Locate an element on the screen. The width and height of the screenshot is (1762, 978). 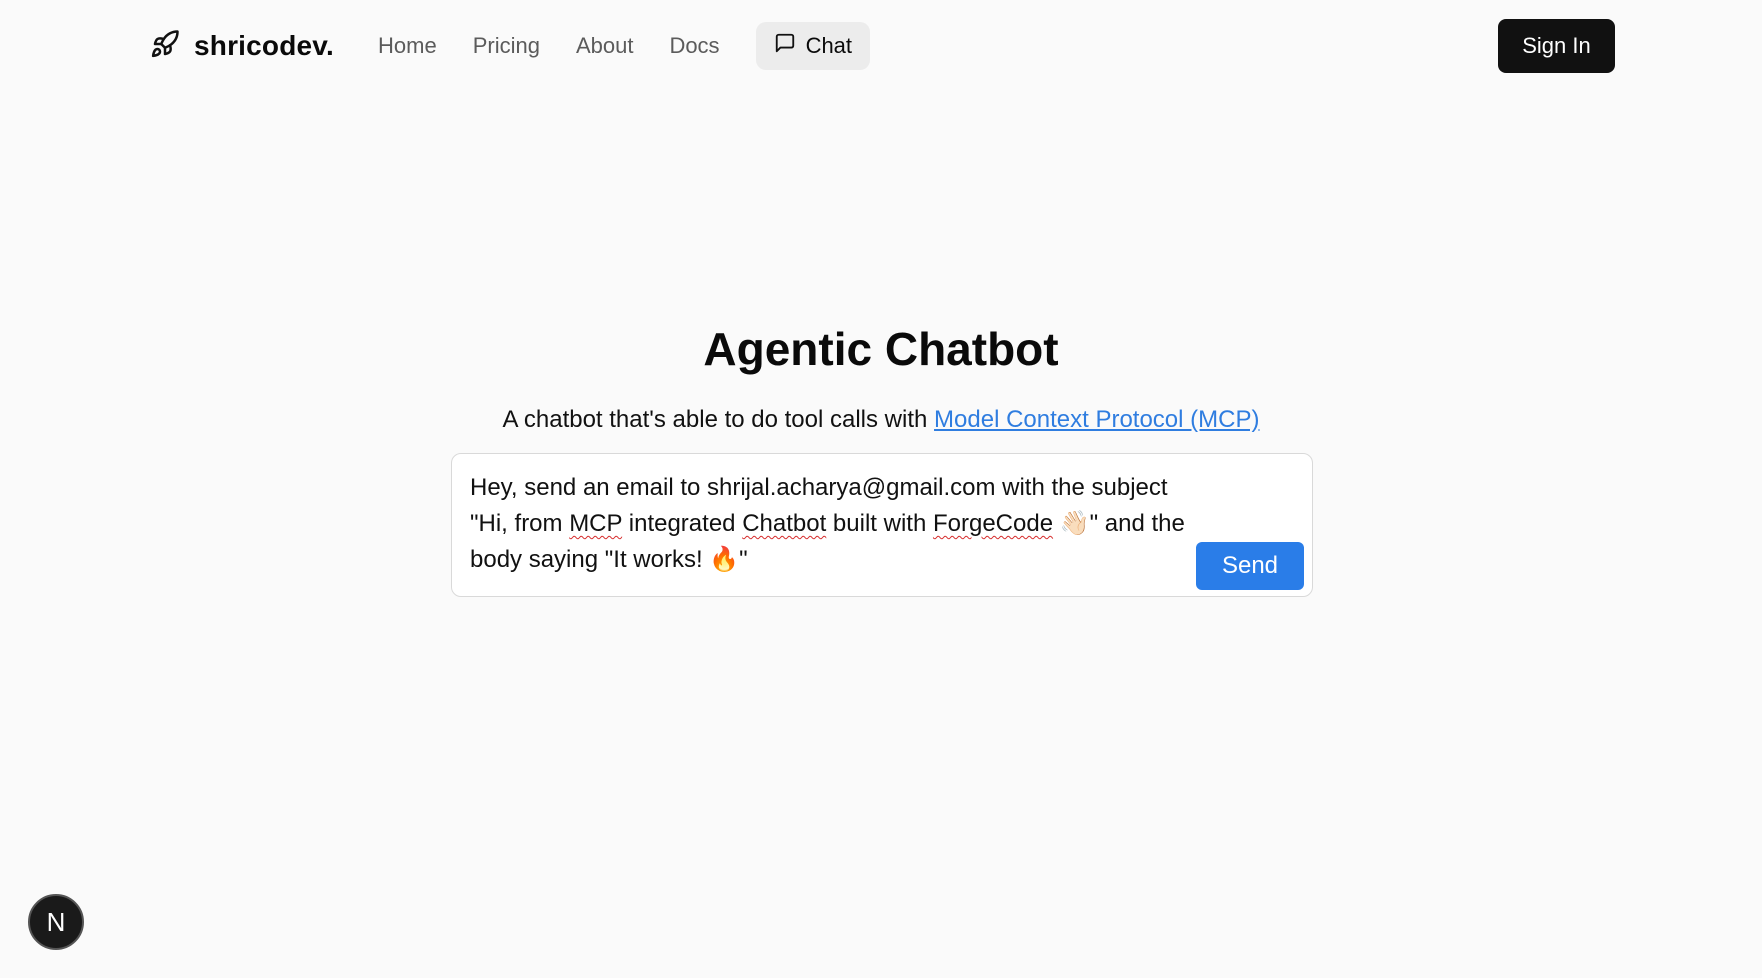
message-square-icon is located at coordinates (785, 46).